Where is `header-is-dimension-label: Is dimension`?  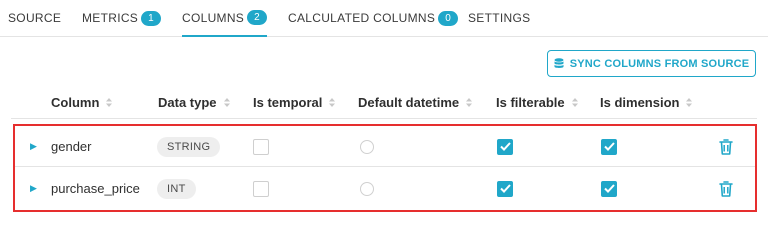 header-is-dimension-label: Is dimension is located at coordinates (640, 102).